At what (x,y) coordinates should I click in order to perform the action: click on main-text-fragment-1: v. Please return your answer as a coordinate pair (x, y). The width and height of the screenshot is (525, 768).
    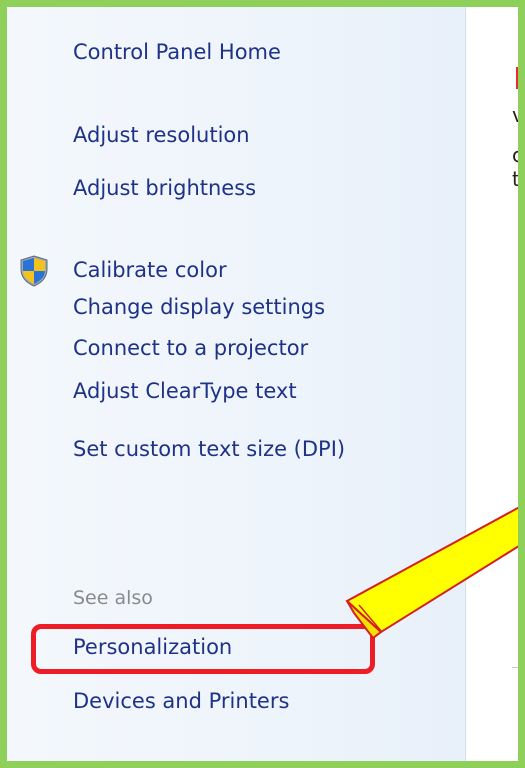
    Looking at the image, I should click on (518, 115).